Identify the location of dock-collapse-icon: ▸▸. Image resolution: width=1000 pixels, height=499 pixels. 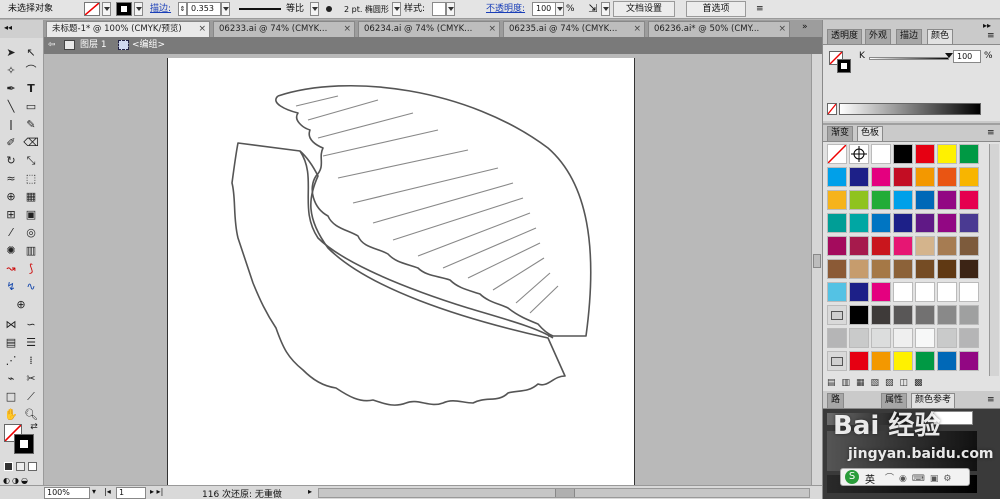
(987, 25).